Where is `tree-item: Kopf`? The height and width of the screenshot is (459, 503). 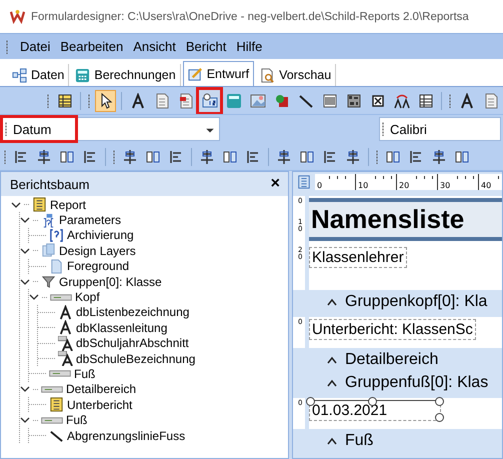
tree-item: Kopf is located at coordinates (87, 297).